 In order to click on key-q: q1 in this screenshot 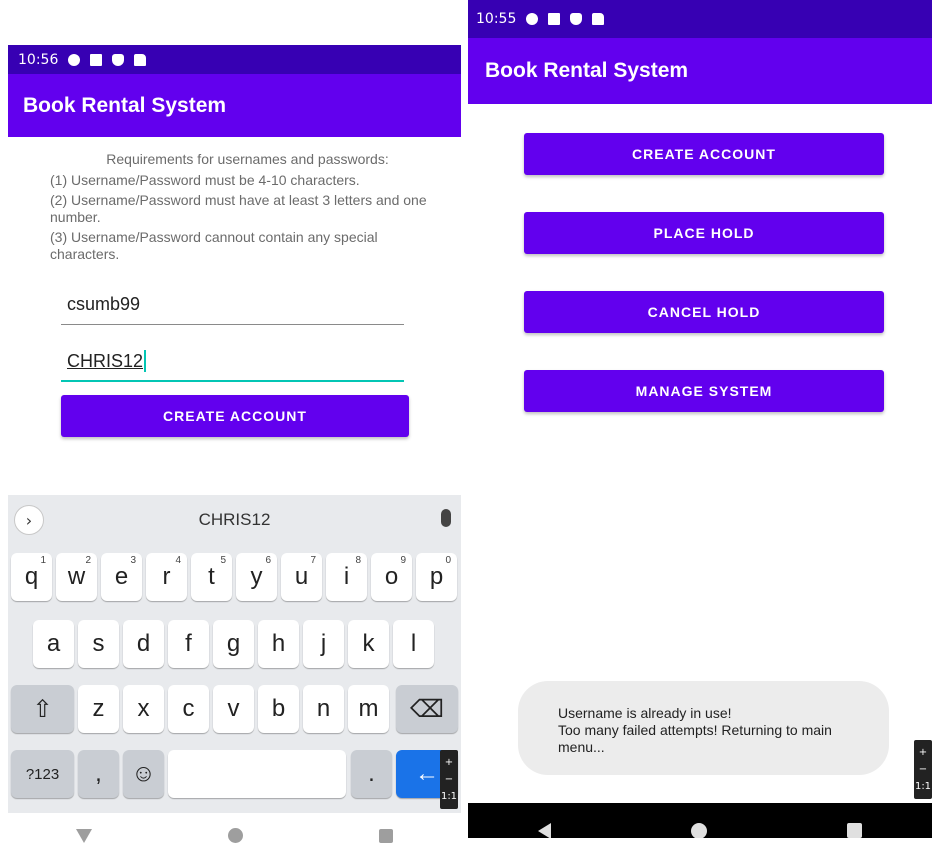, I will do `click(31, 577)`.